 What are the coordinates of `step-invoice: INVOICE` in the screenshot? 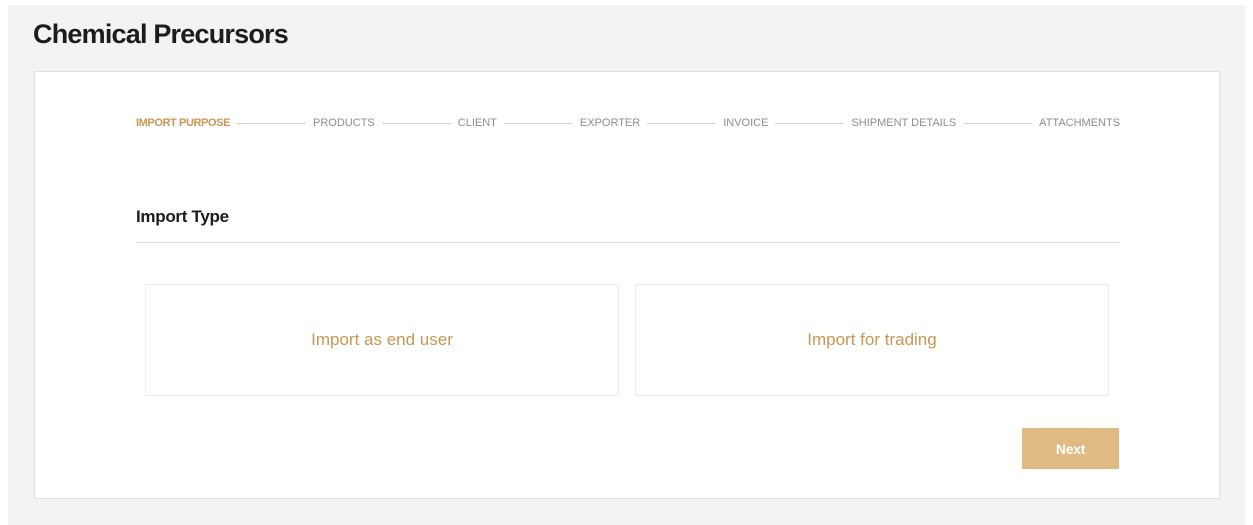 It's located at (745, 123).